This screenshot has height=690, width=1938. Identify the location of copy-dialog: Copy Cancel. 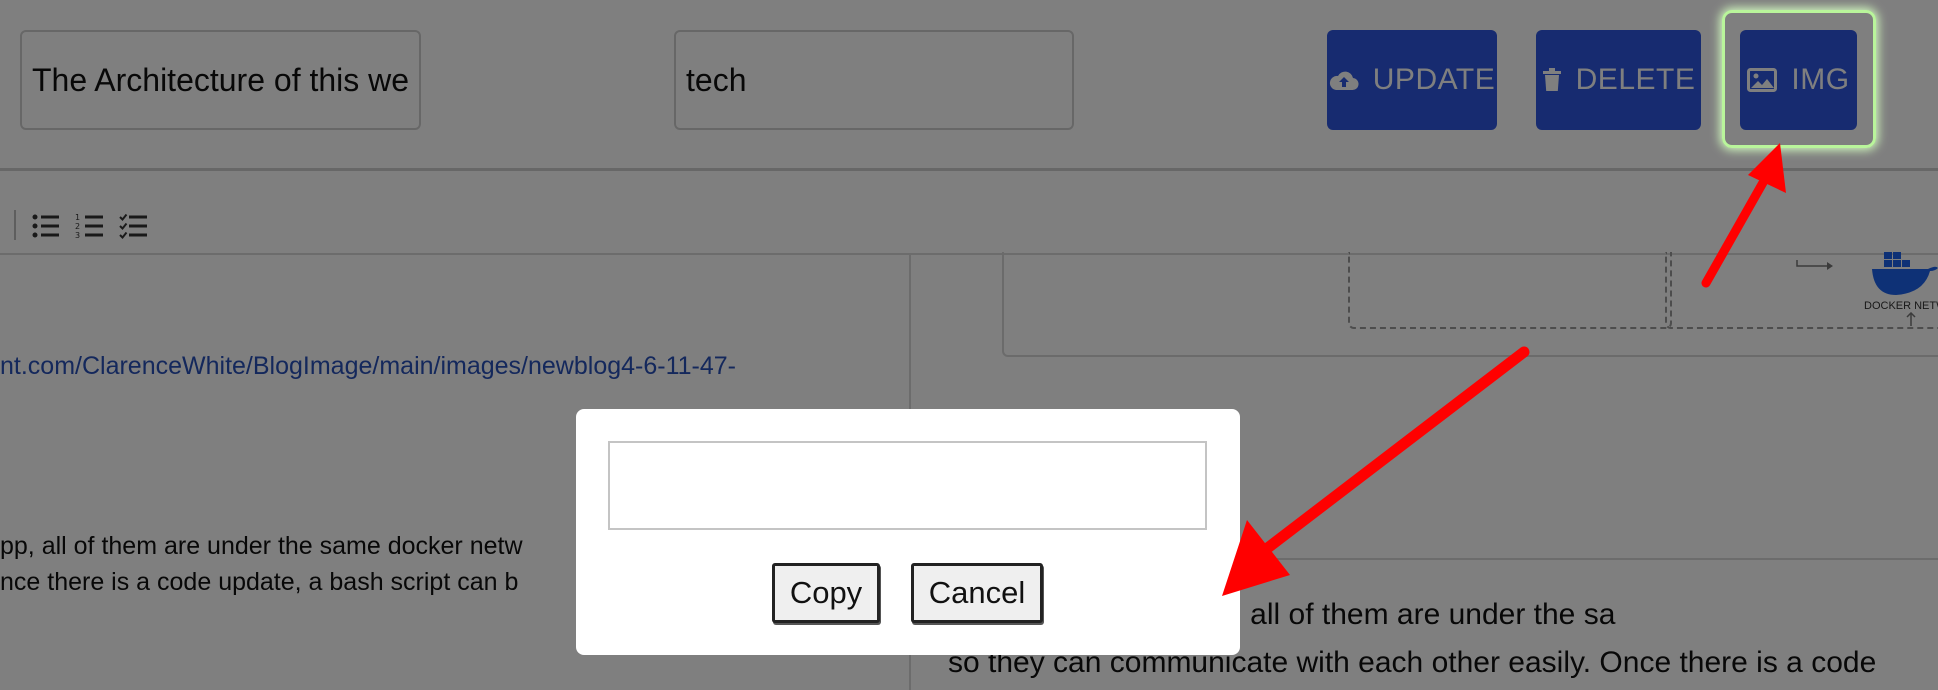
(908, 532).